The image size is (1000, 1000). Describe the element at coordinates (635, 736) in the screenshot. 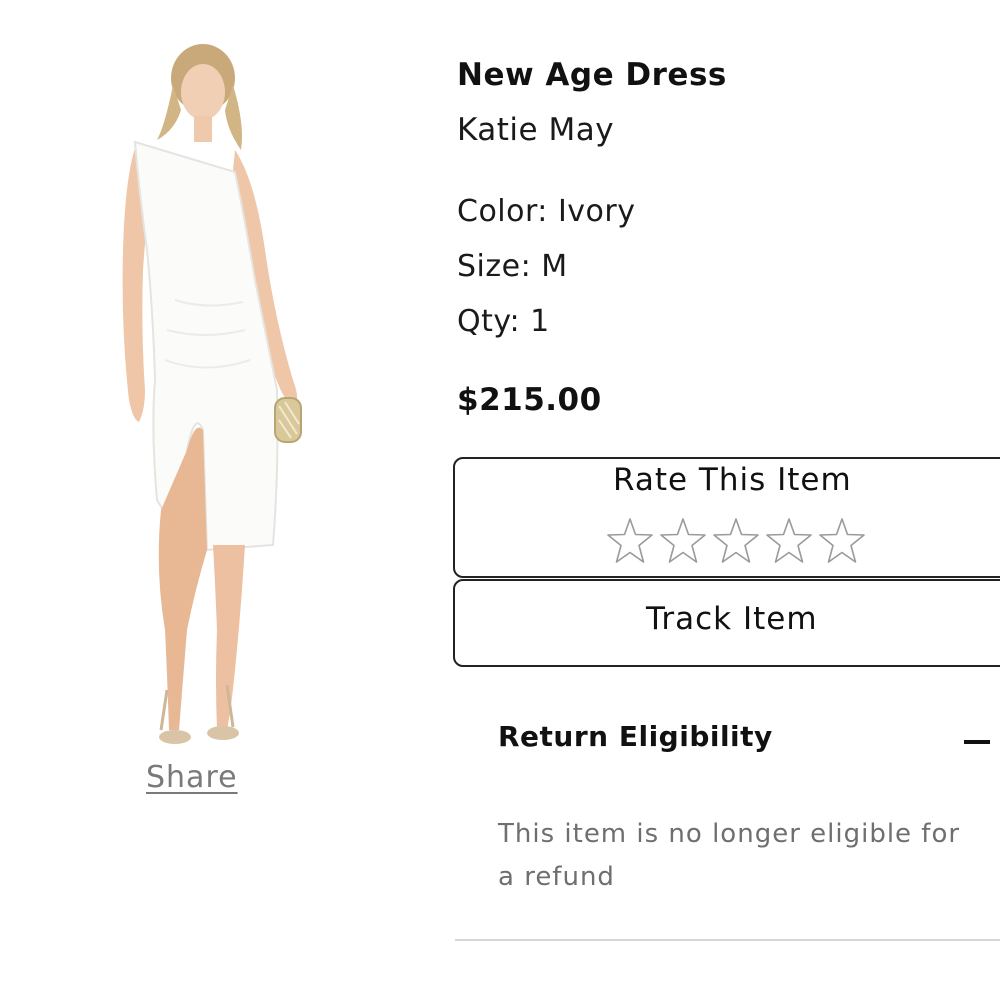

I see `return-eligibility-header: Return Eligibility` at that location.